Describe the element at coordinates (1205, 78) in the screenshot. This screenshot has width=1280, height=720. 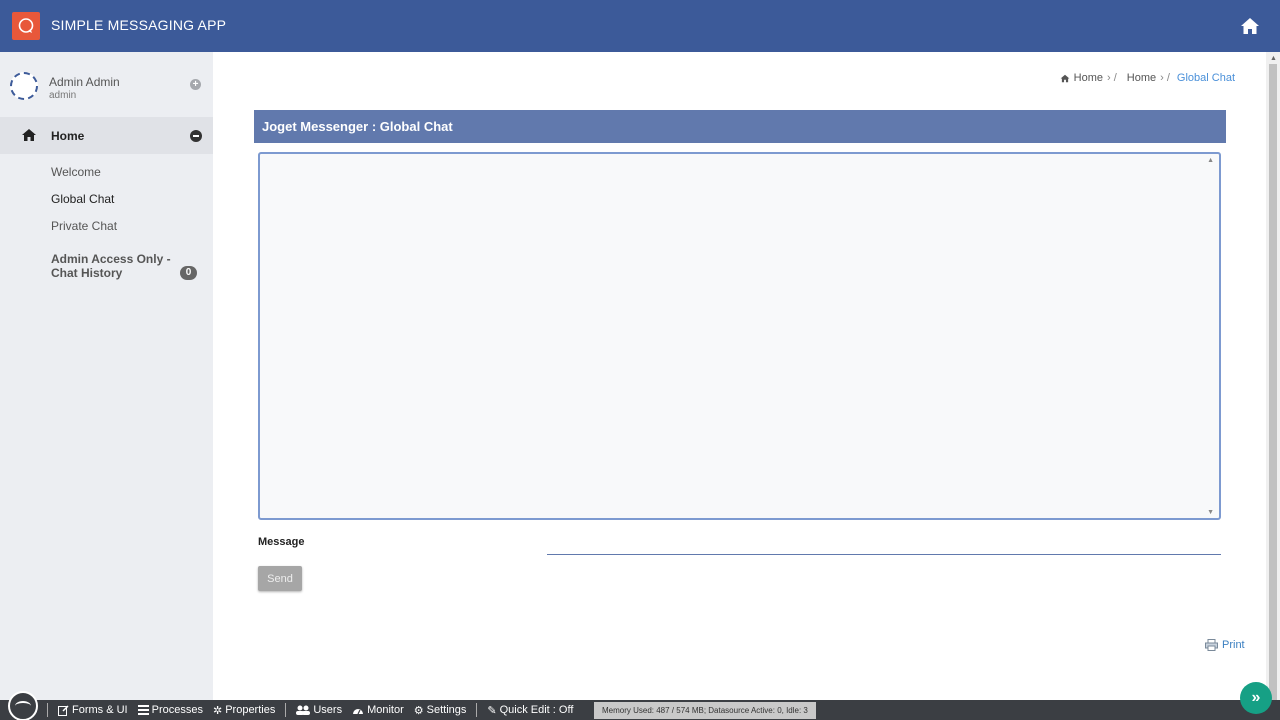
I see `breadcrumb-current: Global Chat` at that location.